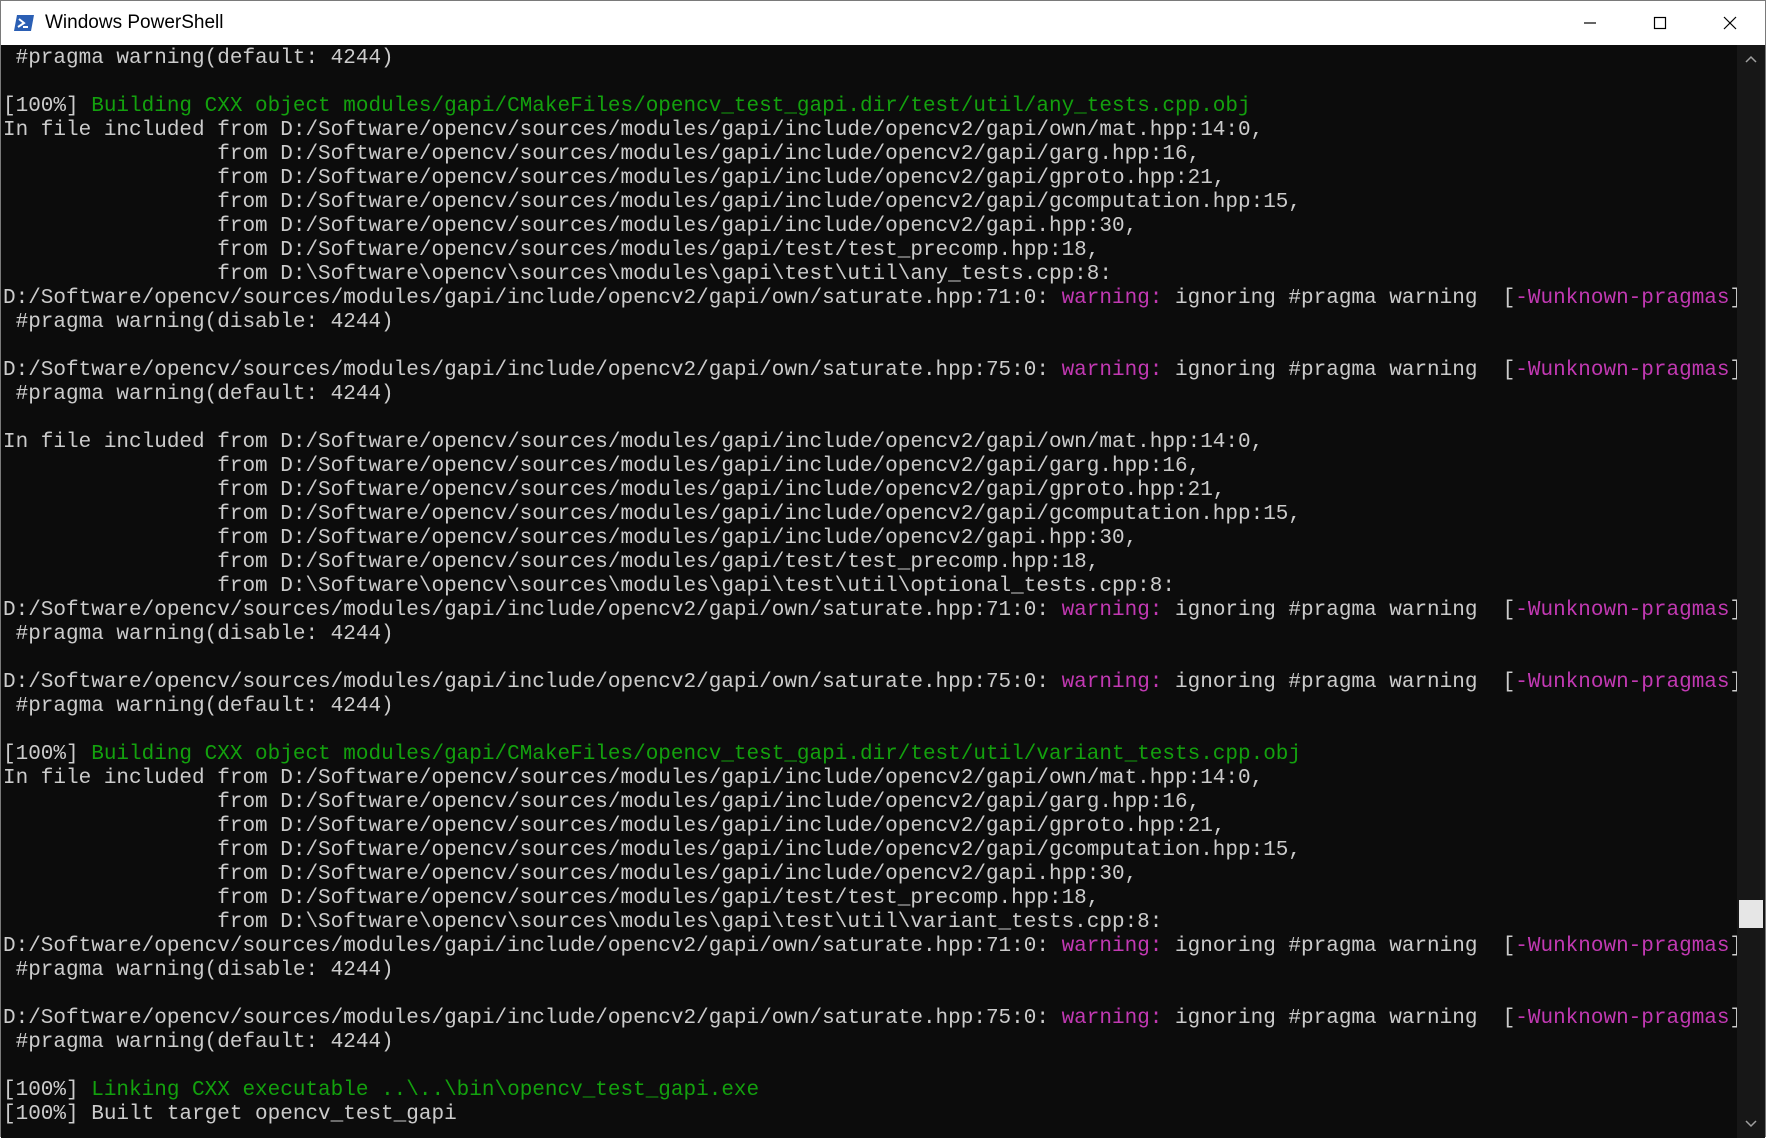 The height and width of the screenshot is (1138, 1766). Describe the element at coordinates (1751, 914) in the screenshot. I see `scrollbar-thumb` at that location.